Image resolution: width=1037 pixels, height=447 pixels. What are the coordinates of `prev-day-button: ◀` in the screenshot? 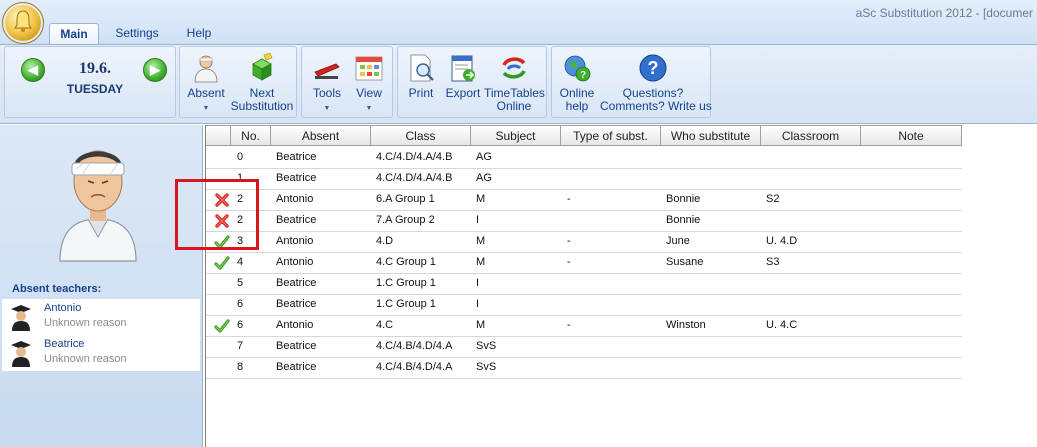 It's located at (33, 70).